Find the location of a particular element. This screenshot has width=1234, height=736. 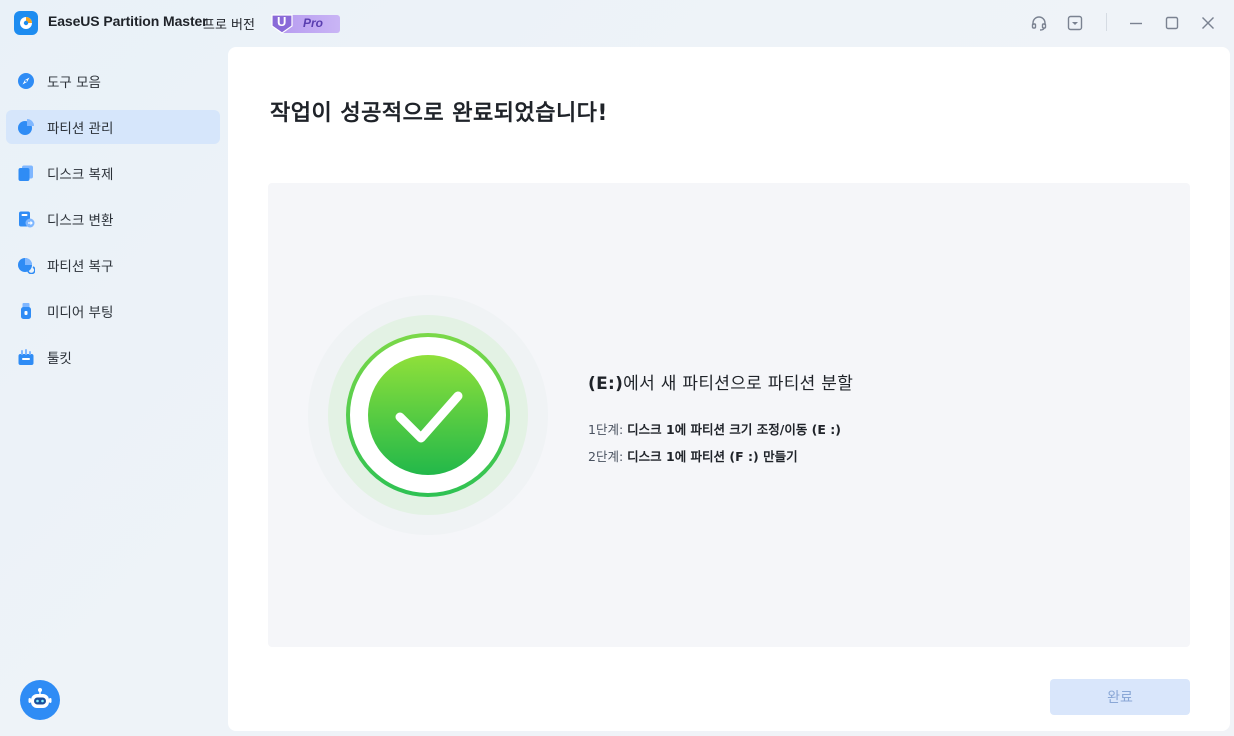

result-heading-text: 에서 새 파티션으로 파티션 분할 is located at coordinates (738, 384).